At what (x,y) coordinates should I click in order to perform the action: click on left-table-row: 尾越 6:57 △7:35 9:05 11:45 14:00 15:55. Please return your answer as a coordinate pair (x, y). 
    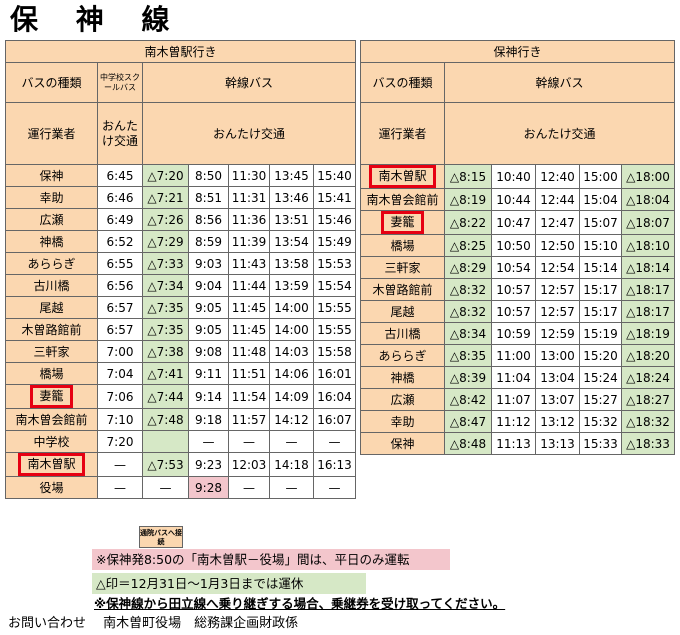
    Looking at the image, I should click on (180, 307).